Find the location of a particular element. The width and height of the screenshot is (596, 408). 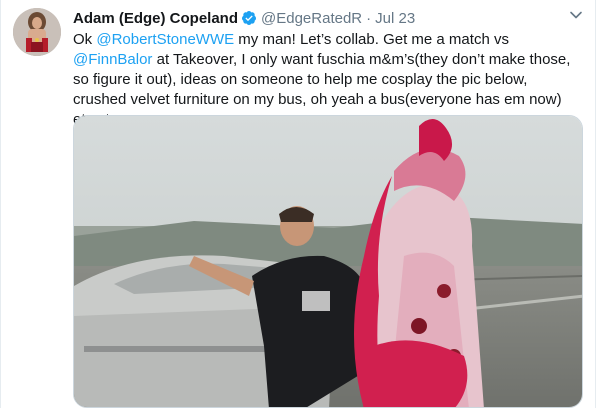

verified-badge-icon is located at coordinates (249, 18).